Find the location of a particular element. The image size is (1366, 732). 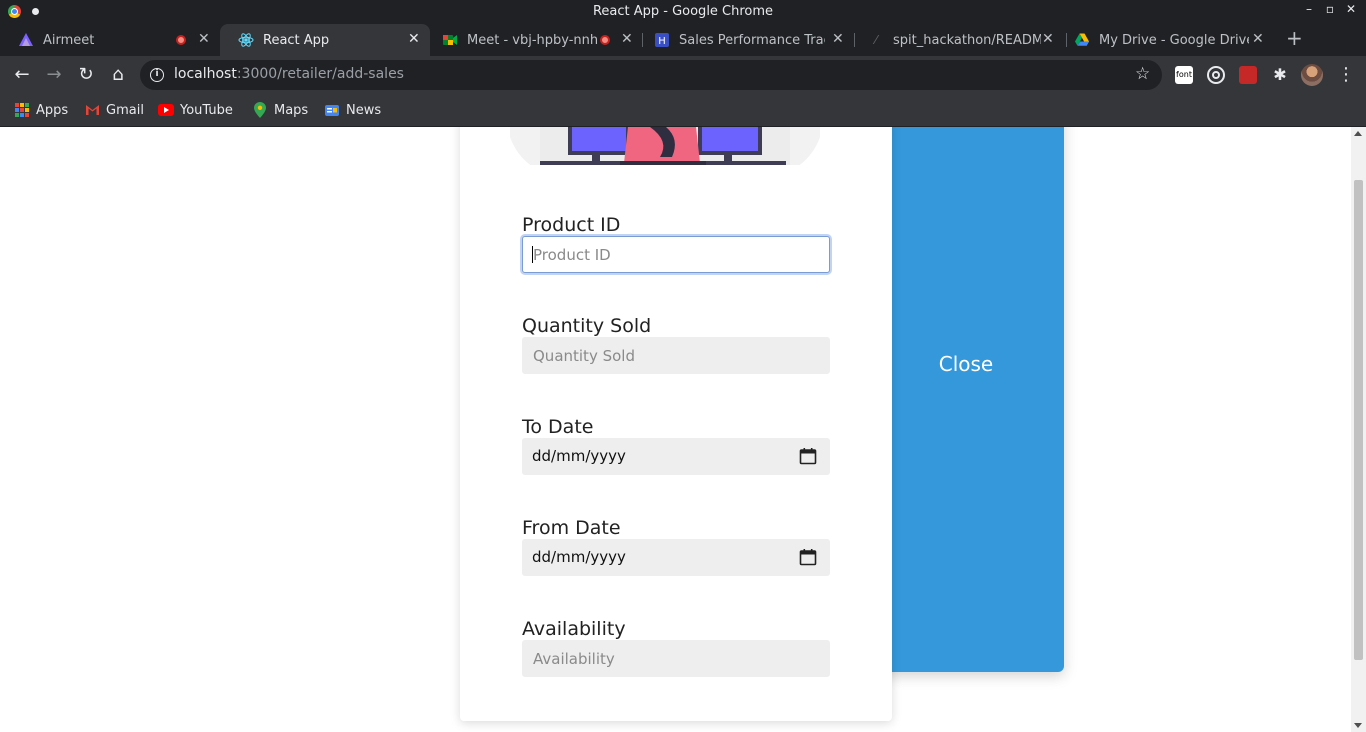

reload-button: ↻ is located at coordinates (86, 75).